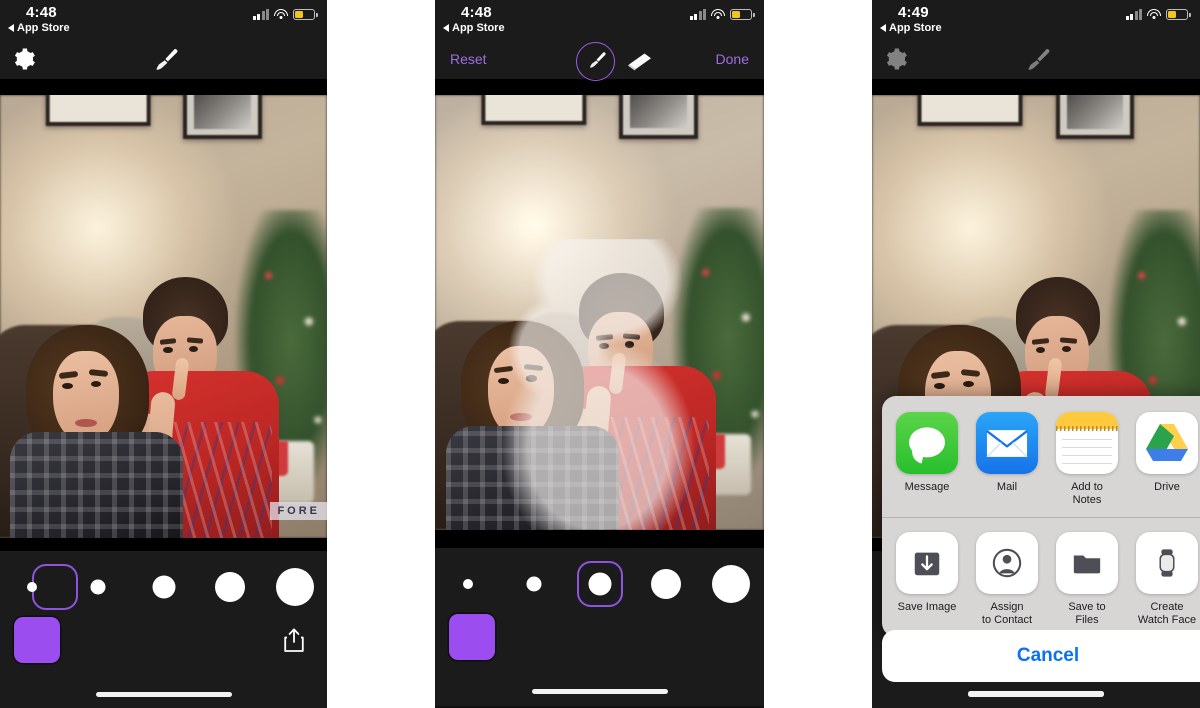  I want to click on action-save-to-files: Save to Files, so click(1087, 579).